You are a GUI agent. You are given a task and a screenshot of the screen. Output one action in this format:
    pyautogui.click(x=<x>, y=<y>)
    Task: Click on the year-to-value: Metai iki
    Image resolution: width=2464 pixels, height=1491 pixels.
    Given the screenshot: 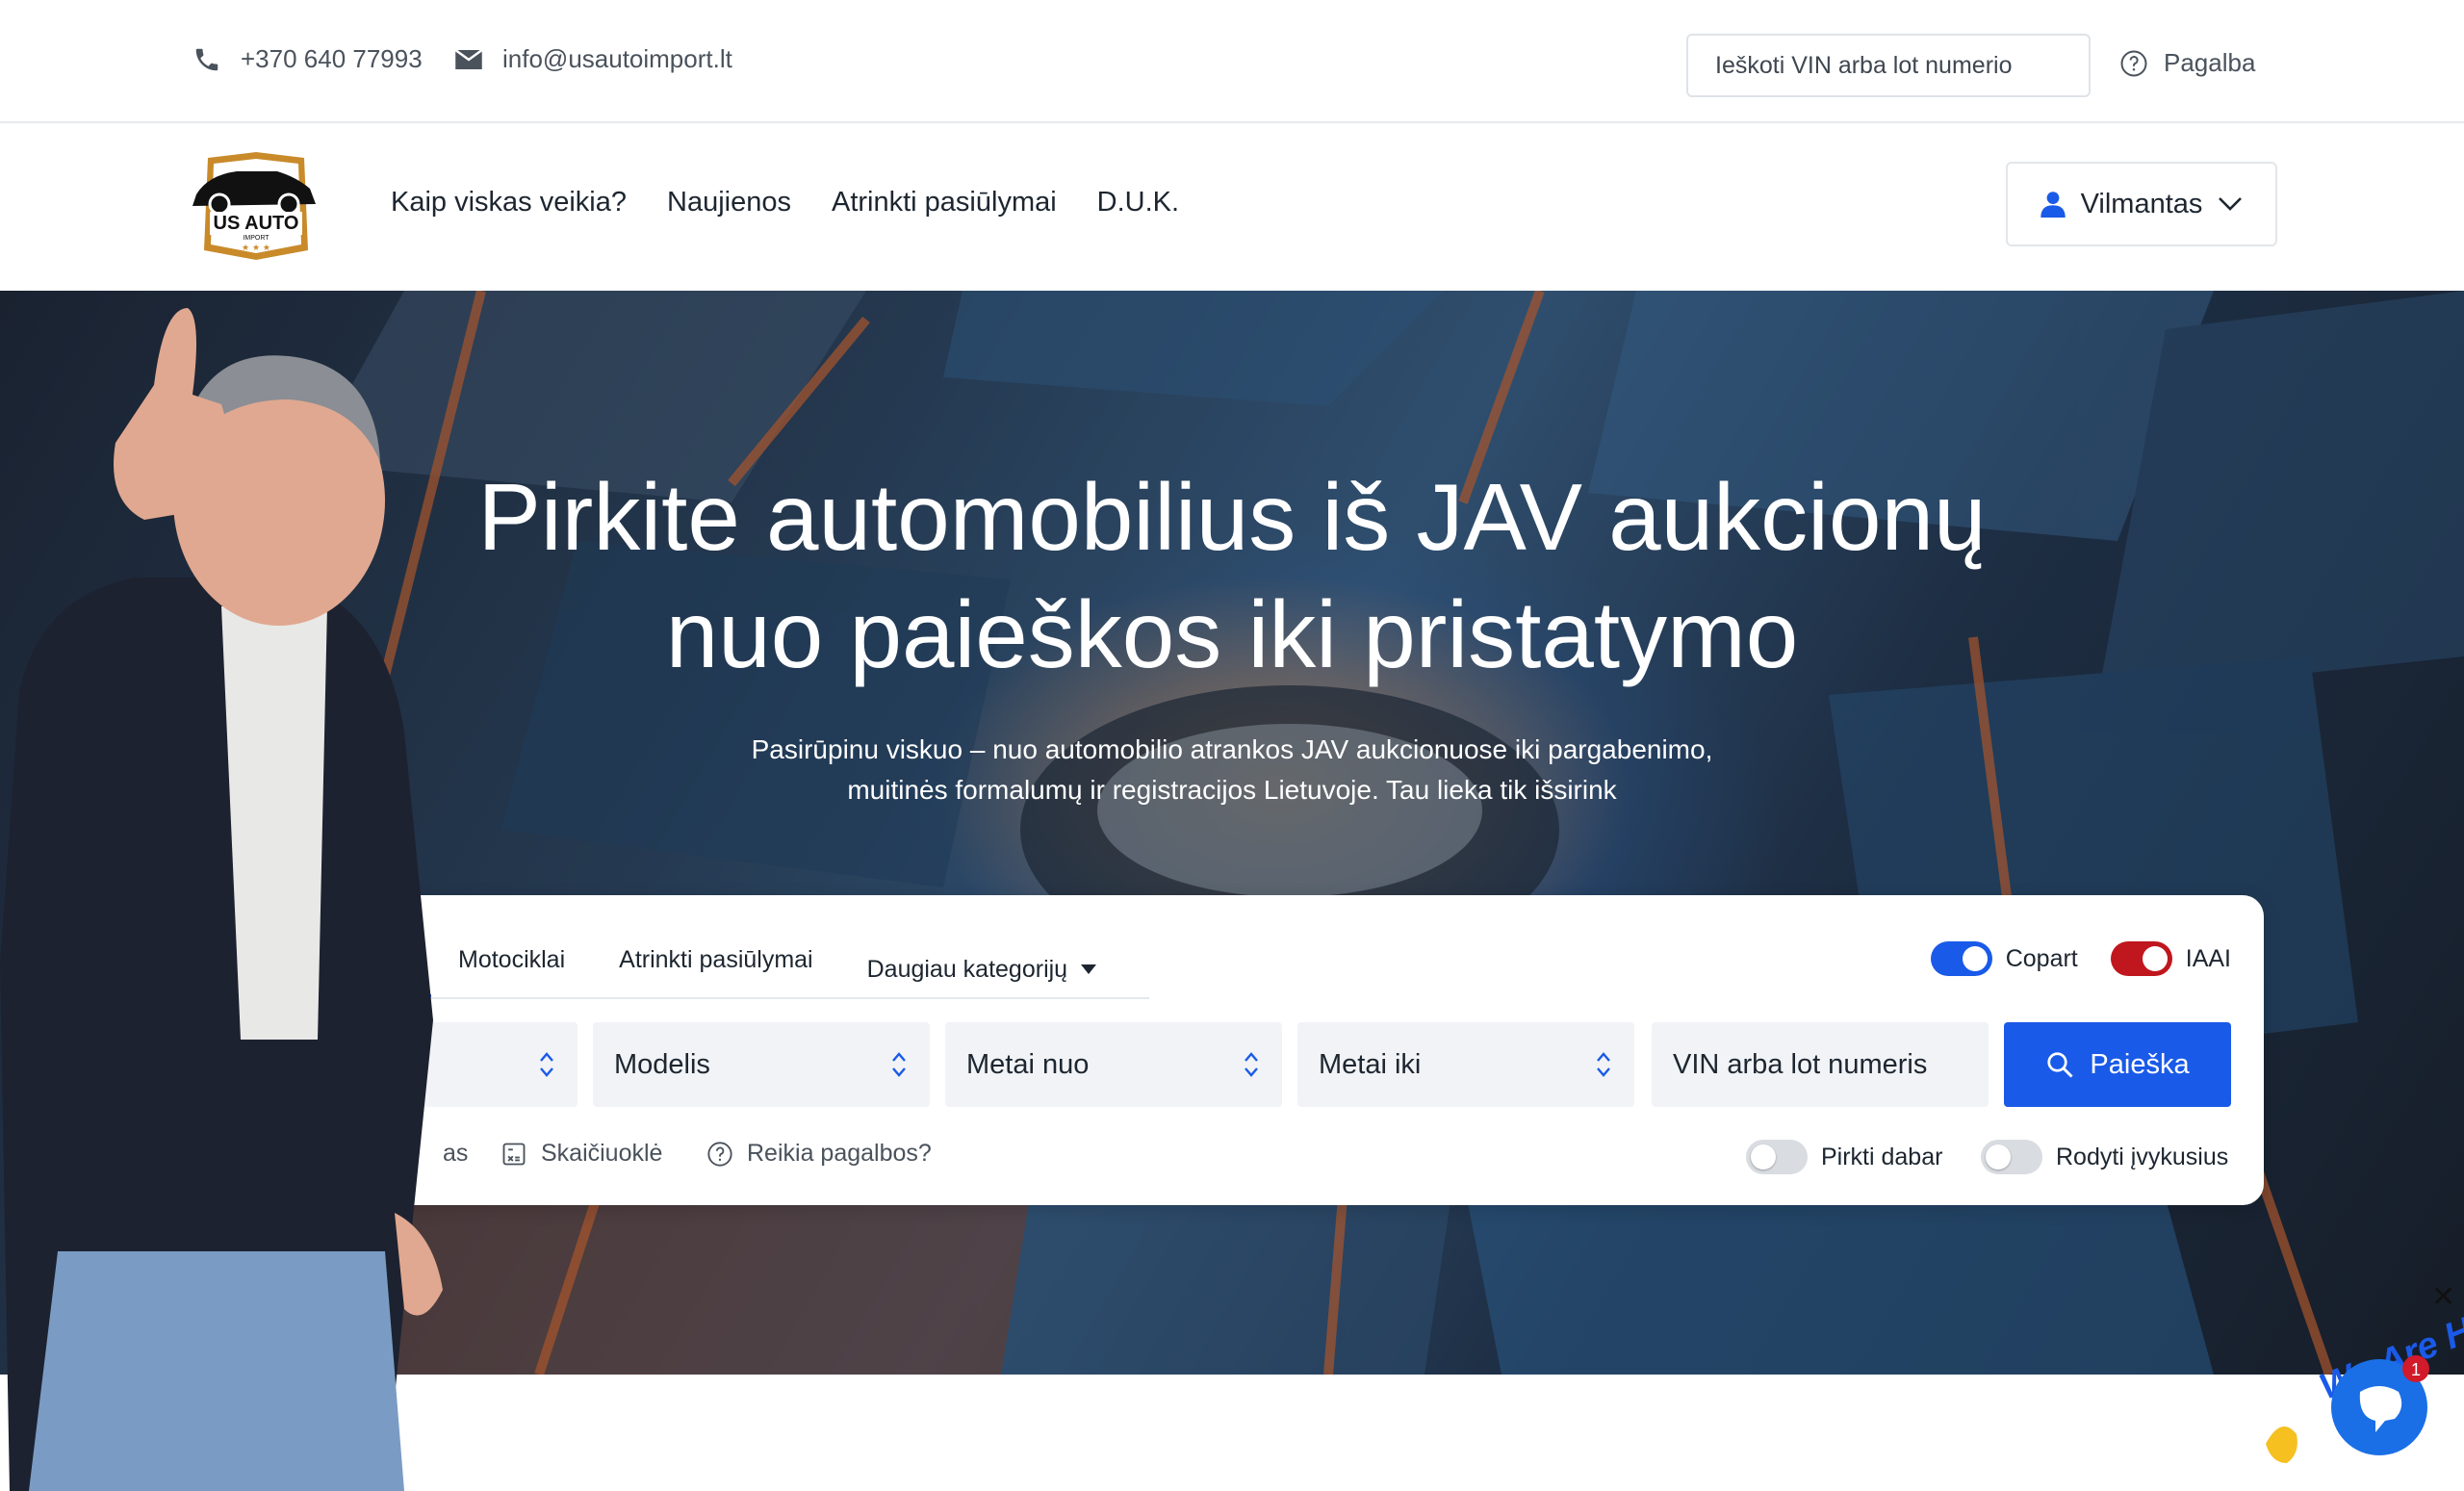 What is the action you would take?
    pyautogui.click(x=1370, y=1064)
    